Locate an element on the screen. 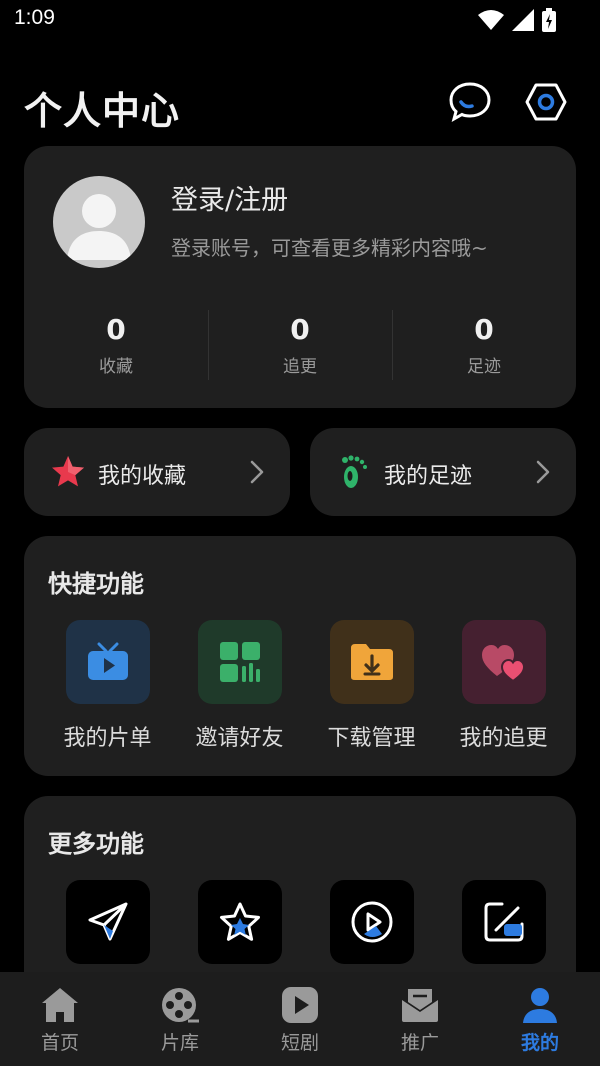  tab-library: 片库 is located at coordinates (180, 1019).